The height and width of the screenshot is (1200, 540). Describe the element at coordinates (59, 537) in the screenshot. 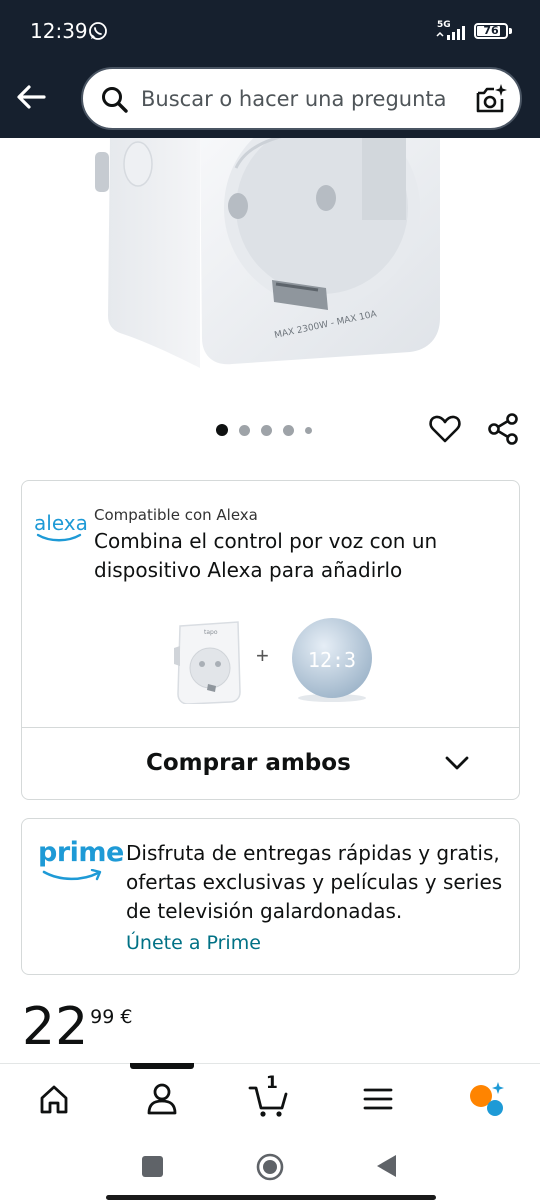

I see `alexa-smile-icon` at that location.